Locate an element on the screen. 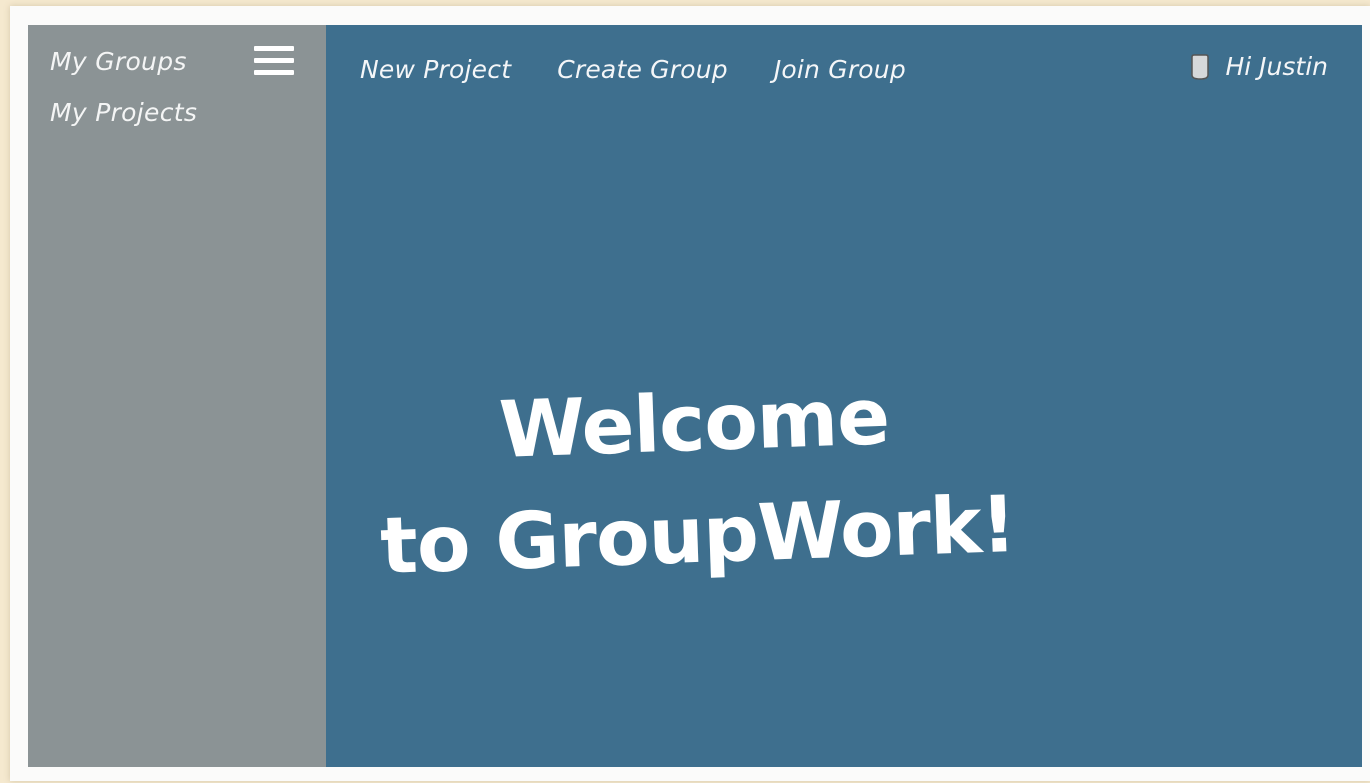 This screenshot has width=1370, height=783. sidebar-item-my-groups: My Groups is located at coordinates (118, 61).